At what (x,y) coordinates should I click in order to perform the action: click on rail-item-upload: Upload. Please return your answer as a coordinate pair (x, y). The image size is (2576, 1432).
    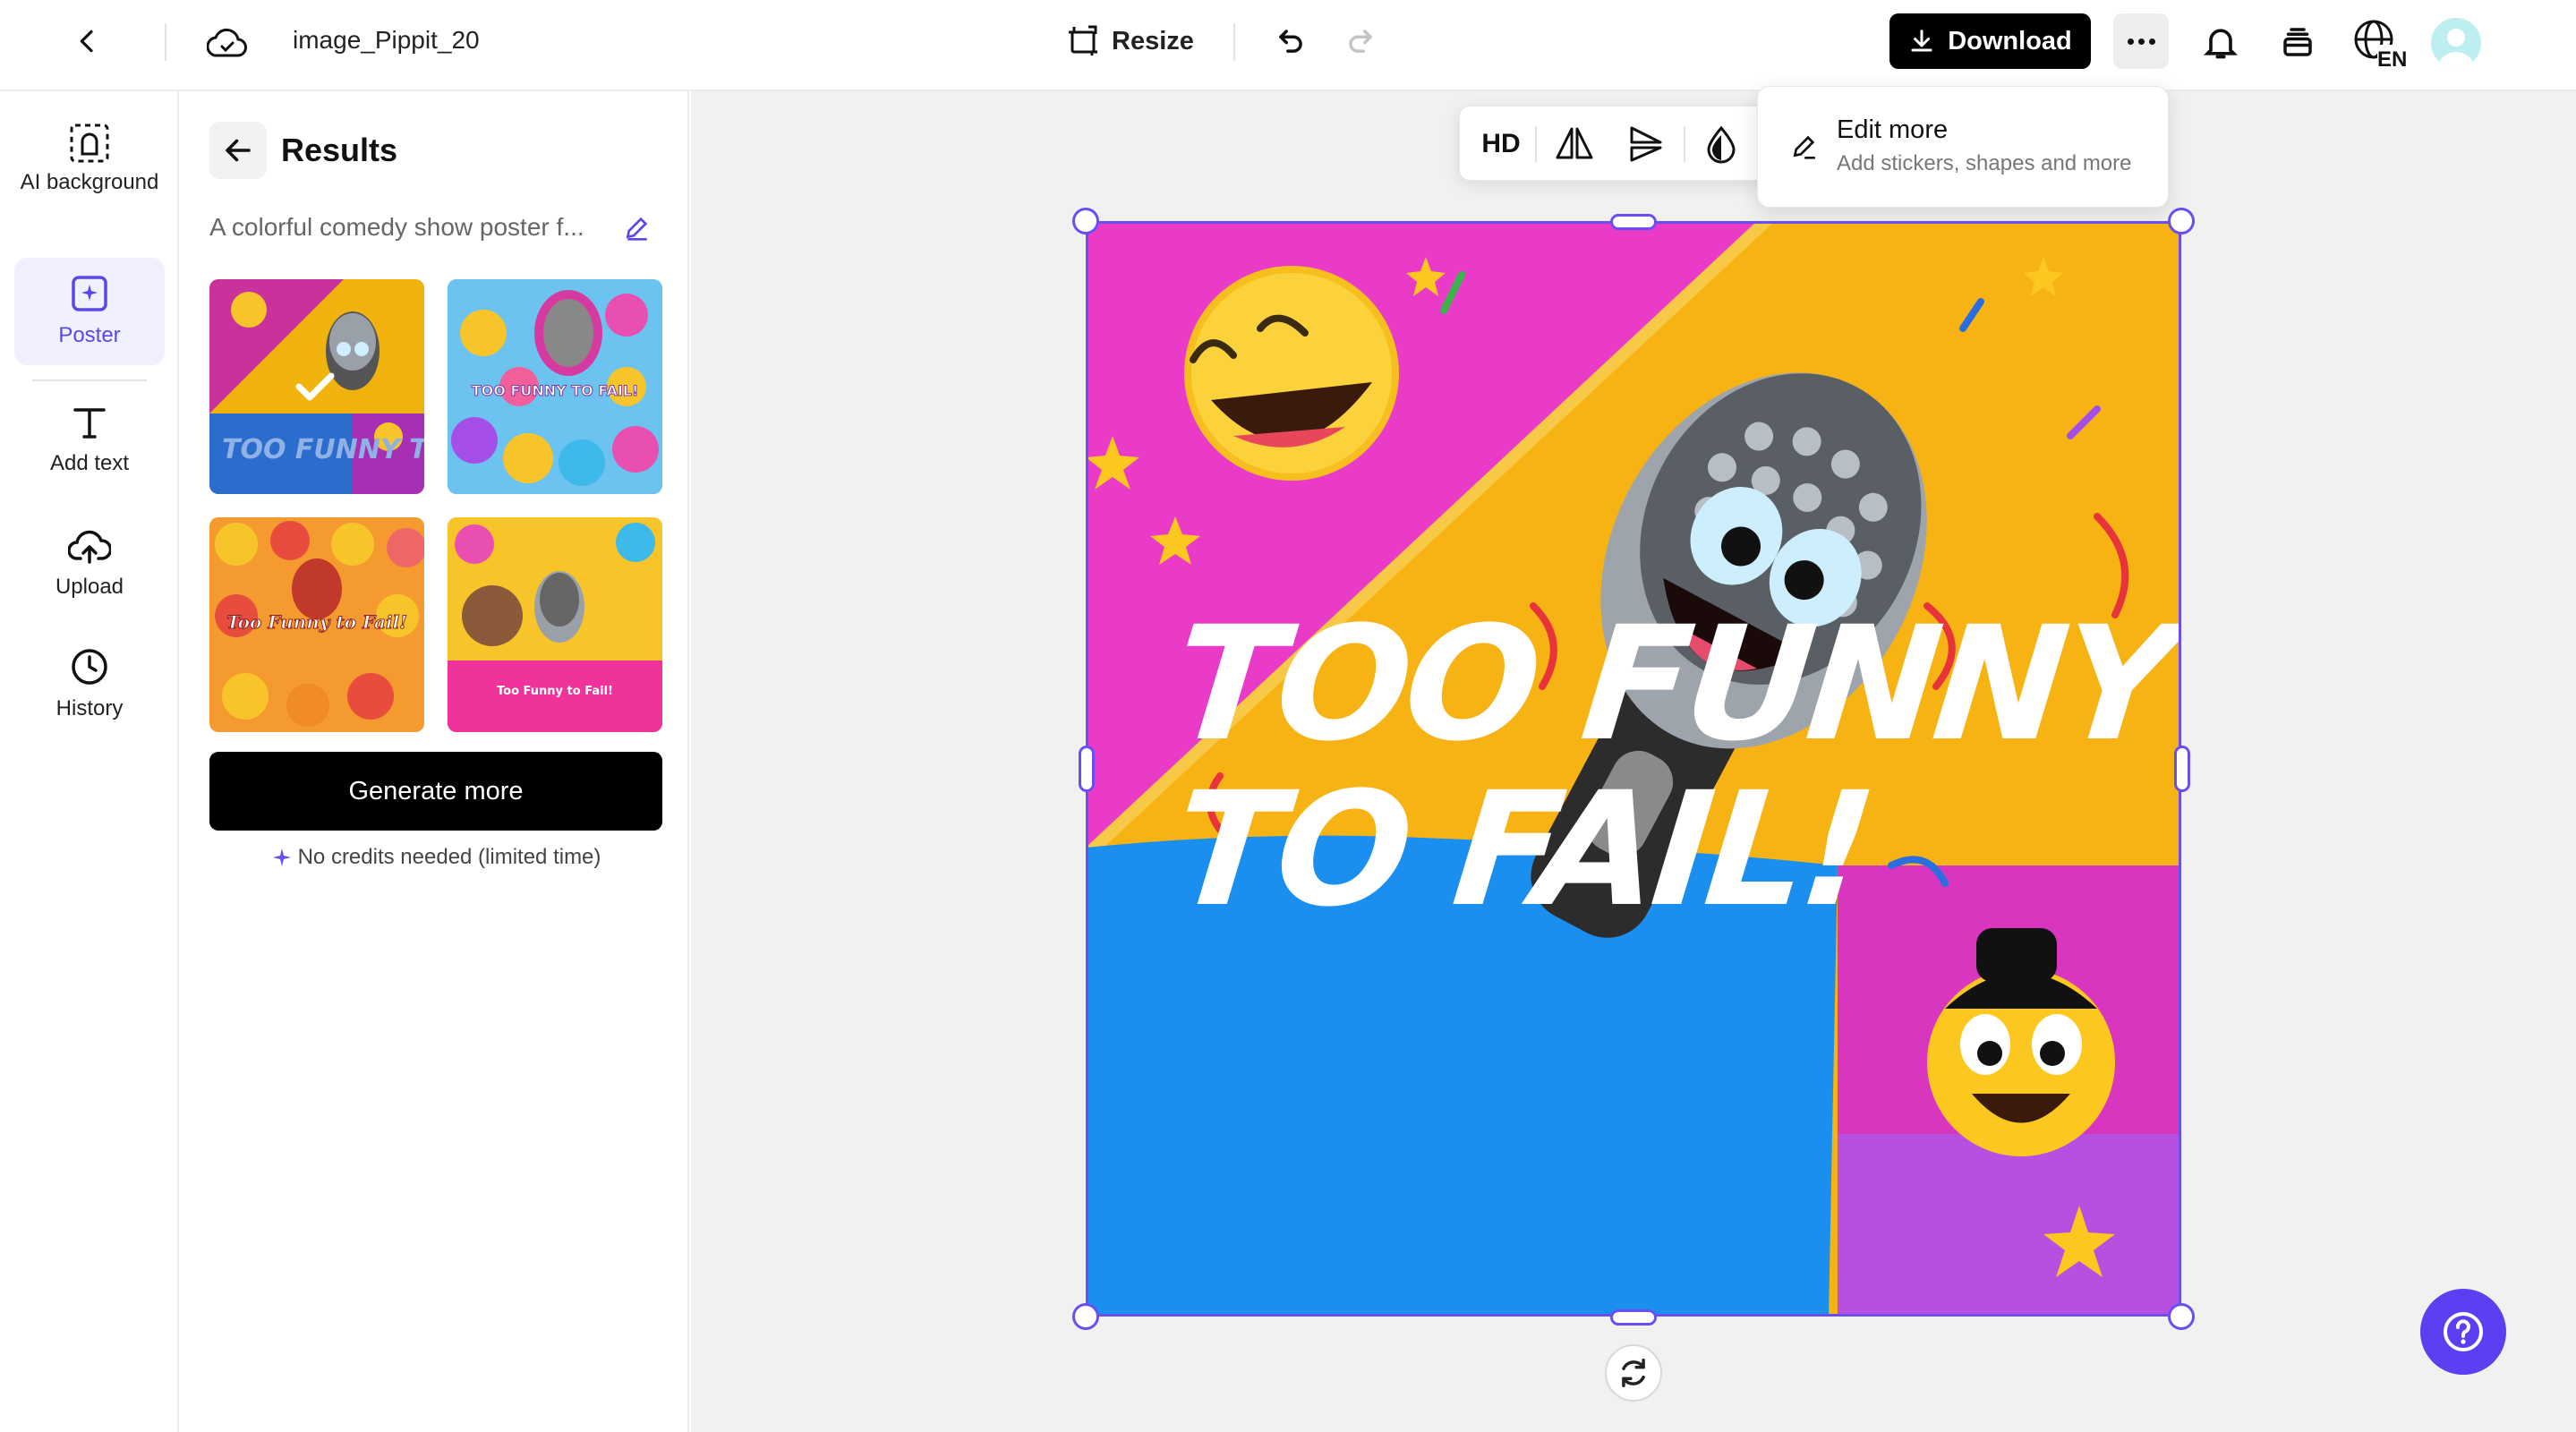
    Looking at the image, I should click on (89, 575).